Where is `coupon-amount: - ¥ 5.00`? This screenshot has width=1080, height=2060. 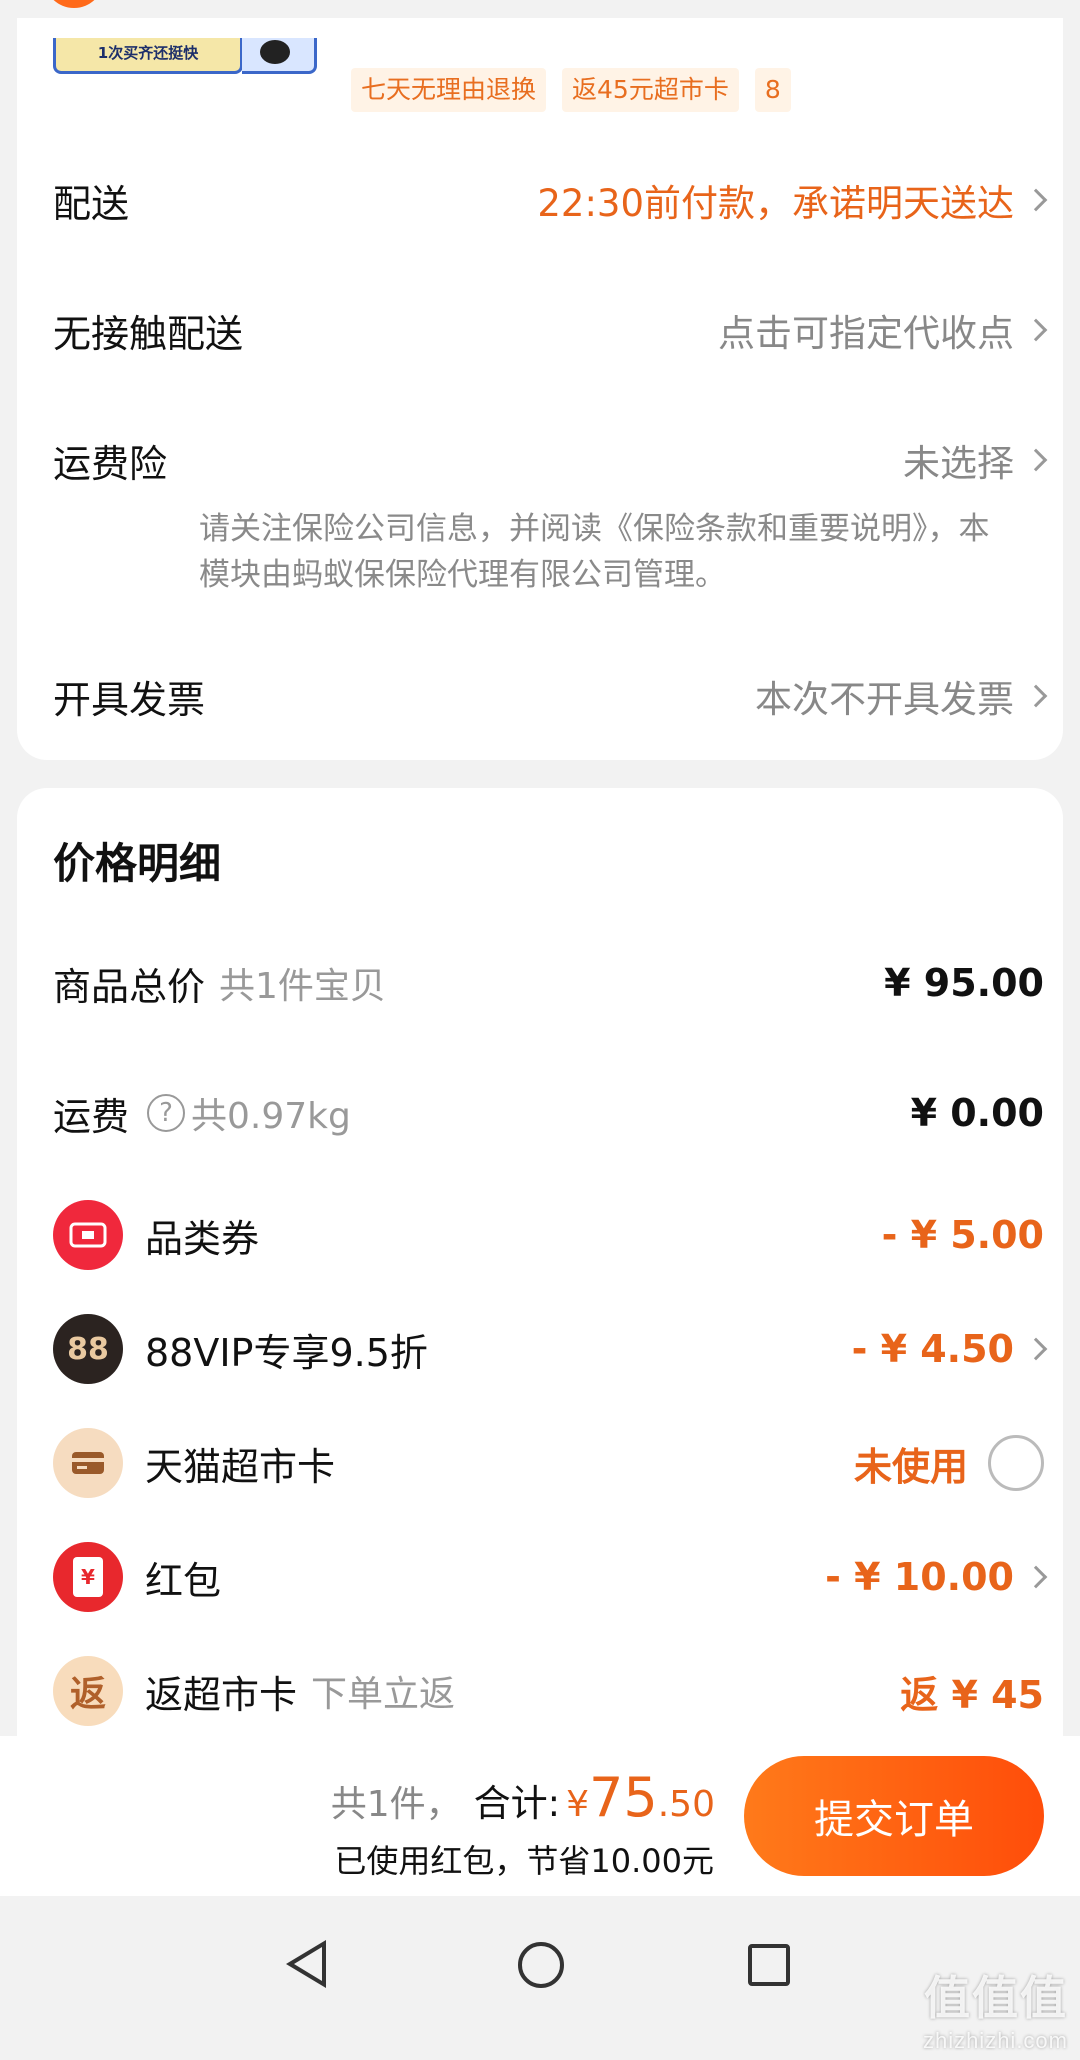 coupon-amount: - ¥ 5.00 is located at coordinates (962, 1235).